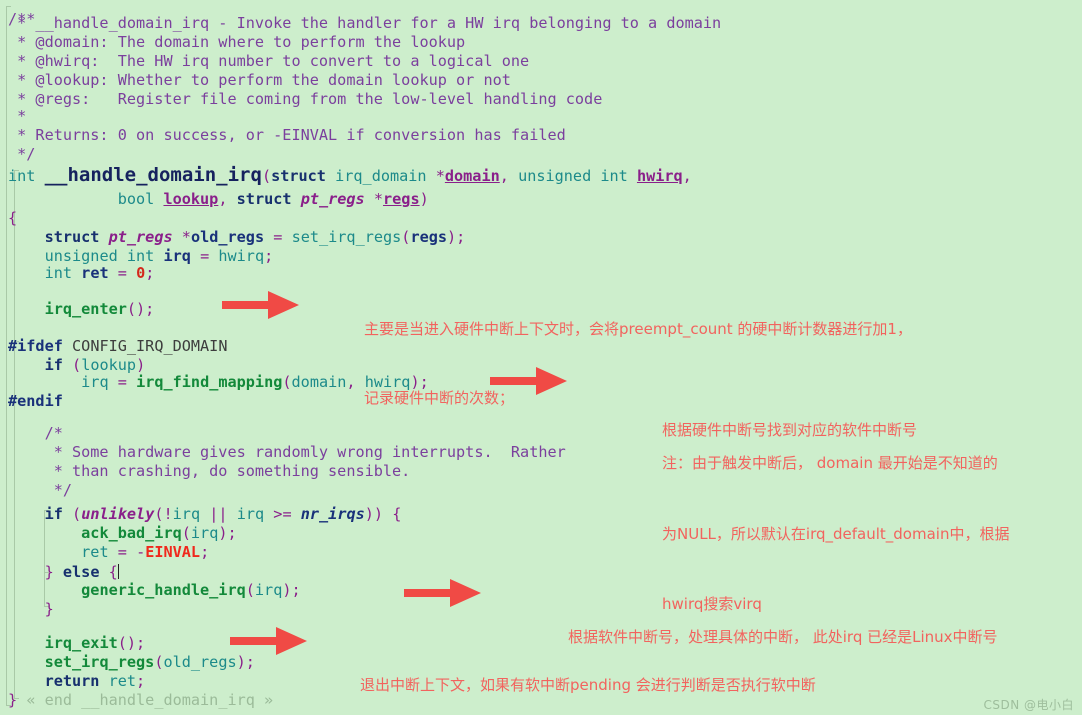  I want to click on fold-end-marker: « end __handle_domain_irq », so click(150, 700).